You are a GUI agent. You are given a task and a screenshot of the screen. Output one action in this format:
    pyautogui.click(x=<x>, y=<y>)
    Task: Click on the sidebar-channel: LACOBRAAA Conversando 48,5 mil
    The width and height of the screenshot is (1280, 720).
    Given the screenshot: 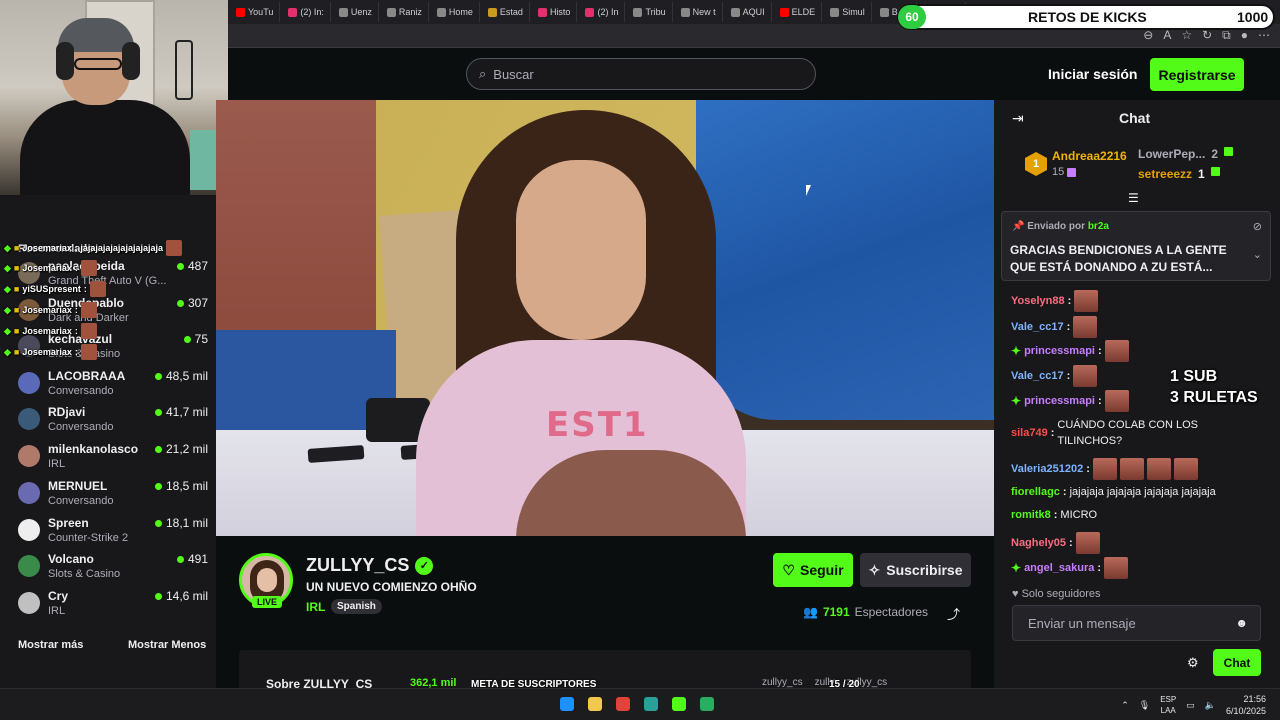 What is the action you would take?
    pyautogui.click(x=113, y=386)
    